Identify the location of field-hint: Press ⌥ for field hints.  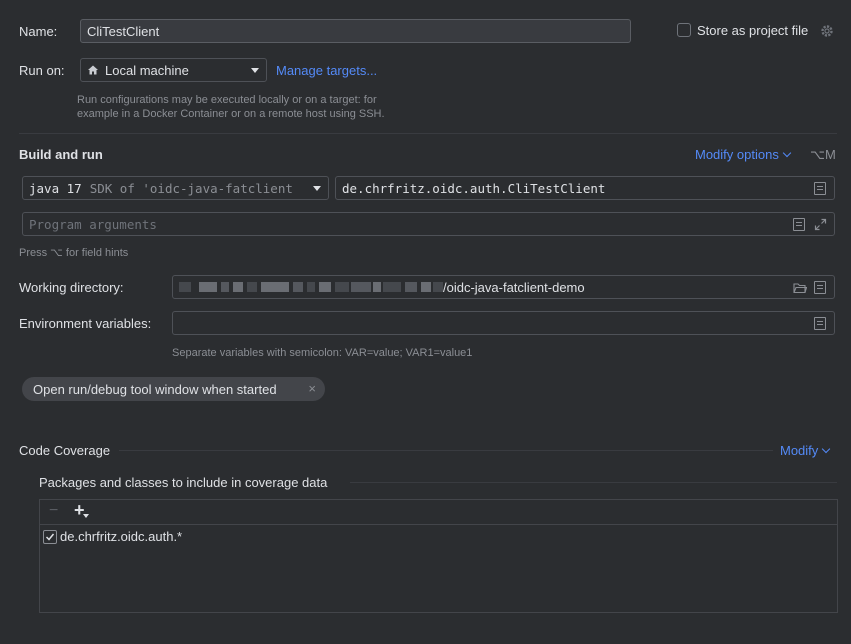
(74, 253).